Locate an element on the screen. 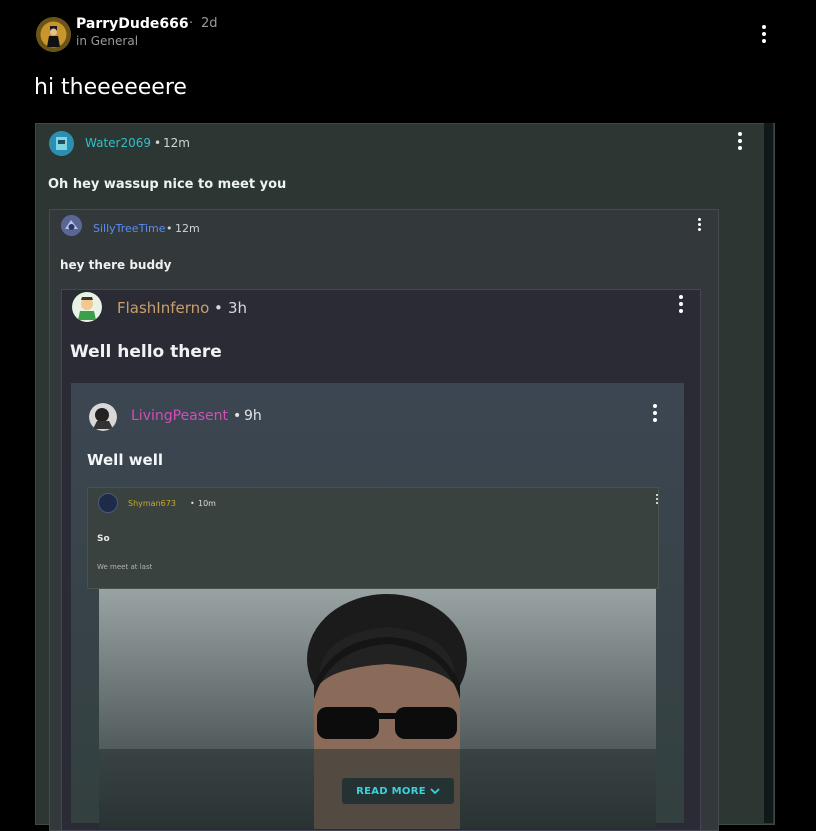 The width and height of the screenshot is (816, 831). author-avatar-image is located at coordinates (53, 34).